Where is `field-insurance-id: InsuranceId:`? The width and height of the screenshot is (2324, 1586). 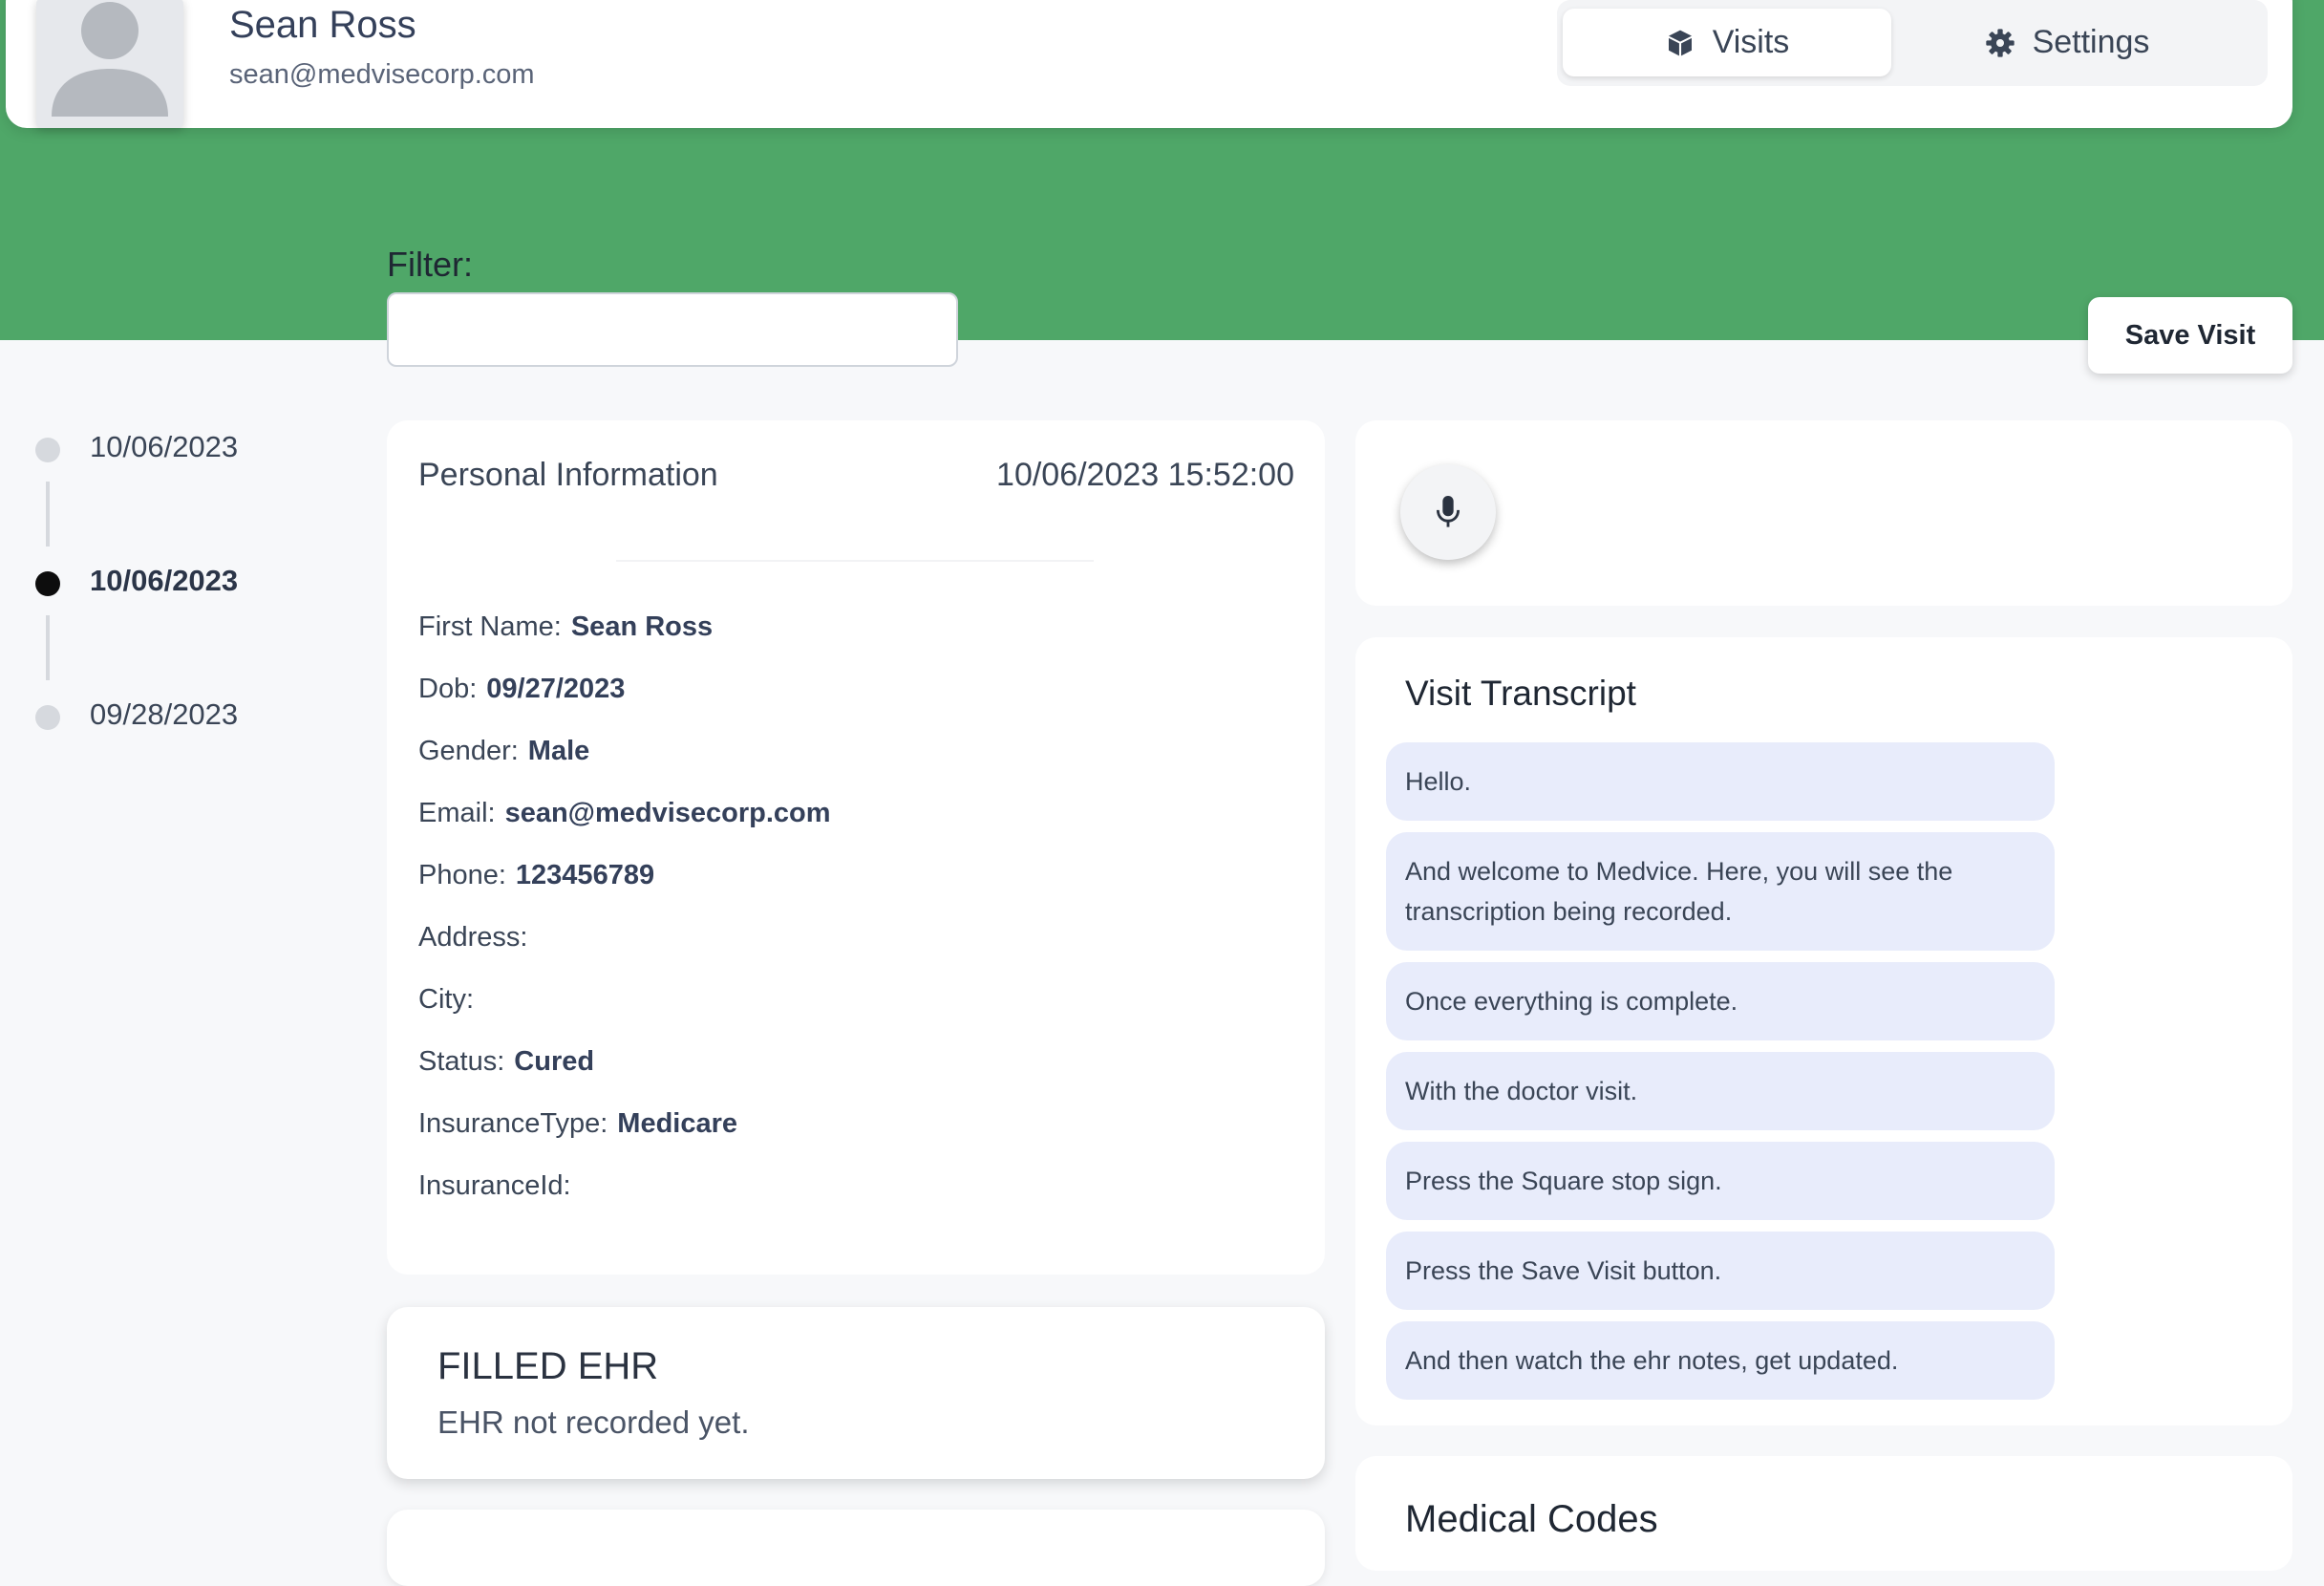 field-insurance-id: InsuranceId: is located at coordinates (500, 1186).